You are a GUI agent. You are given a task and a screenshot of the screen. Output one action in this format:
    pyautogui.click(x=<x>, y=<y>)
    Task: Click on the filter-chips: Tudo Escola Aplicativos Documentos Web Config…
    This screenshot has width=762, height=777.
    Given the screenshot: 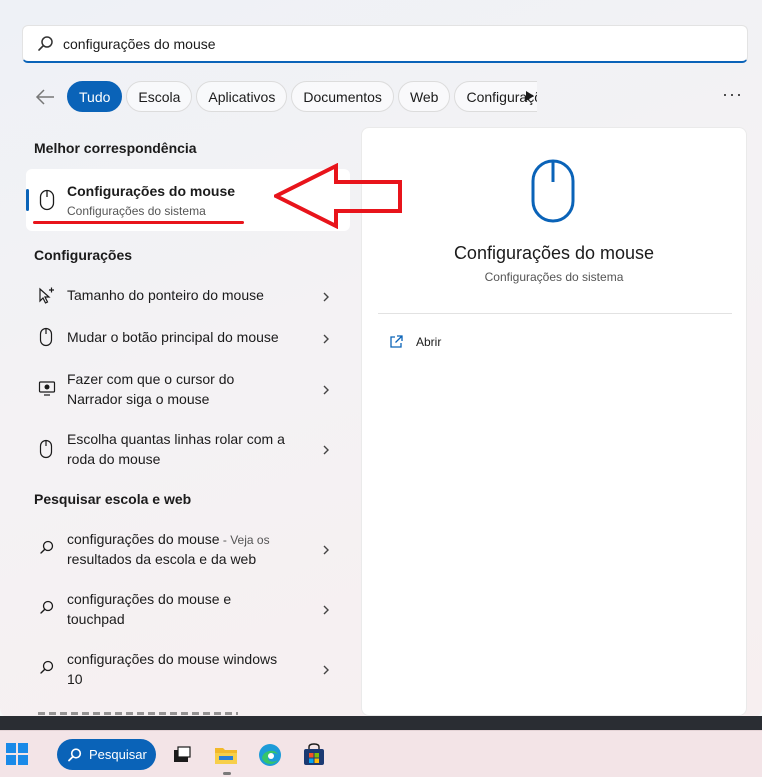 What is the action you would take?
    pyautogui.click(x=302, y=97)
    